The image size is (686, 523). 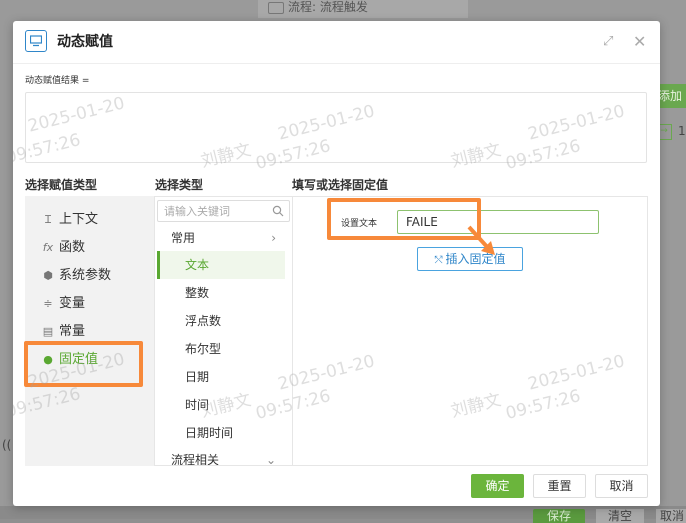 What do you see at coordinates (221, 293) in the screenshot?
I see `type-item-integer: 整数` at bounding box center [221, 293].